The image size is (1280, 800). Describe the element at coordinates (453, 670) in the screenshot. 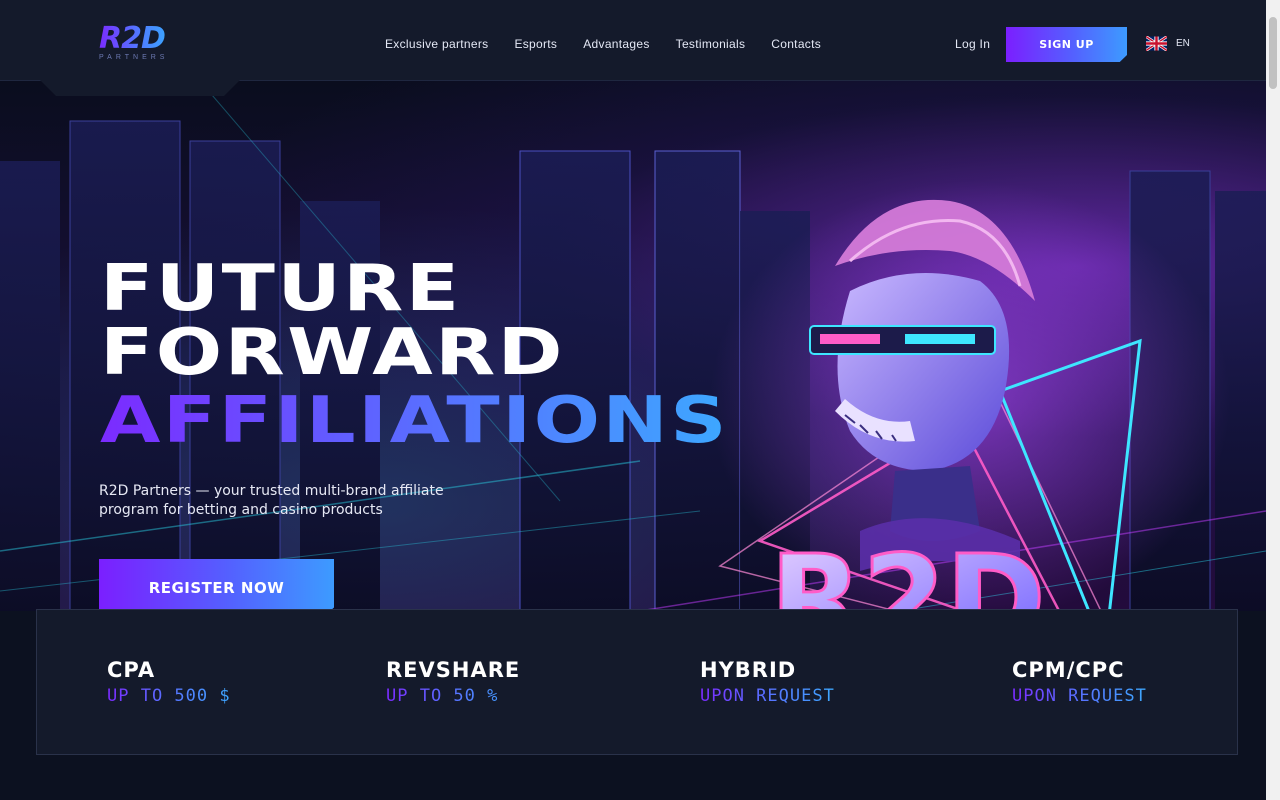

I see `stat-title: REVSHARE` at that location.